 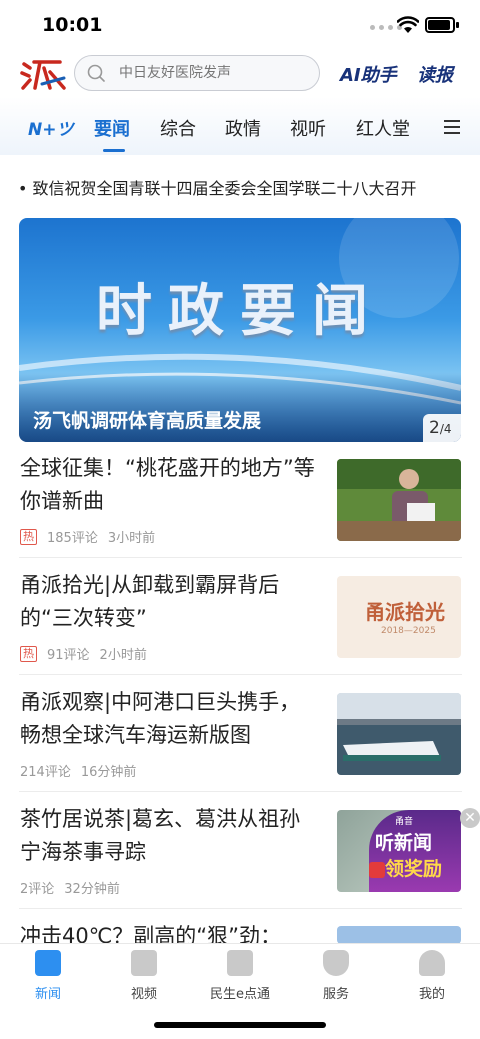 What do you see at coordinates (442, 25) in the screenshot?
I see `battery-icon` at bounding box center [442, 25].